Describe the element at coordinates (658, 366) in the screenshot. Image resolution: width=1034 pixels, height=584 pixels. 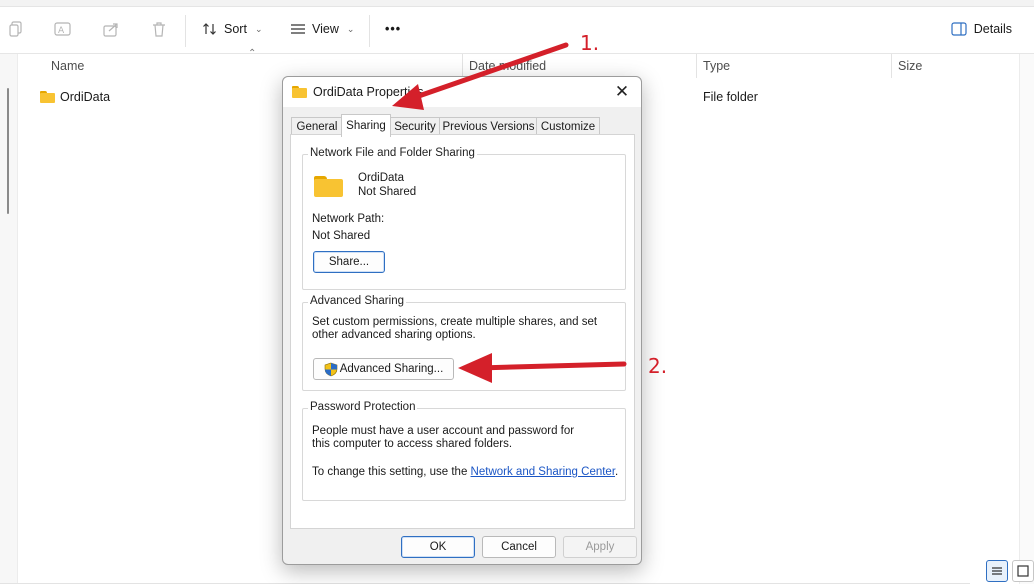
I see `annotation-step-2: 2.` at that location.